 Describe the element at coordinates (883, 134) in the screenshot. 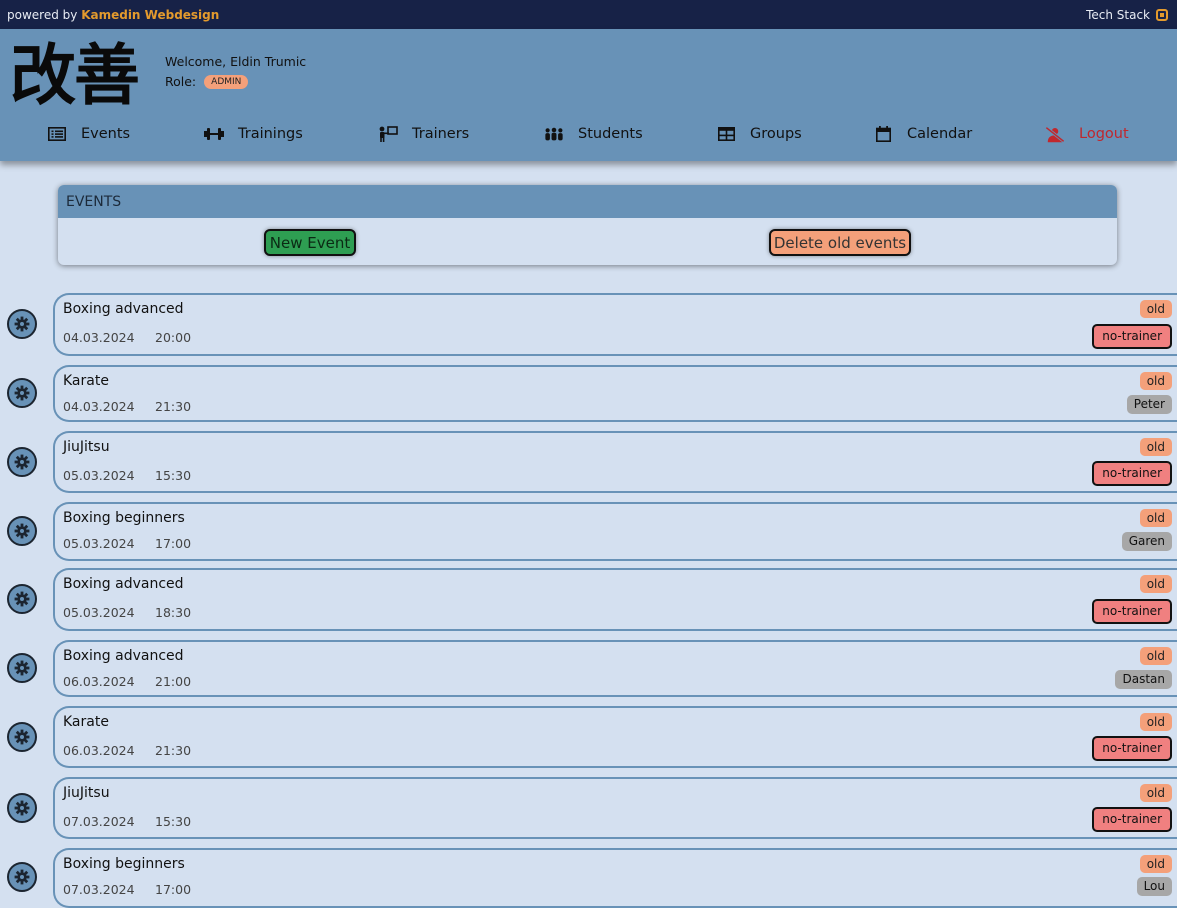

I see `calendar-icon` at that location.